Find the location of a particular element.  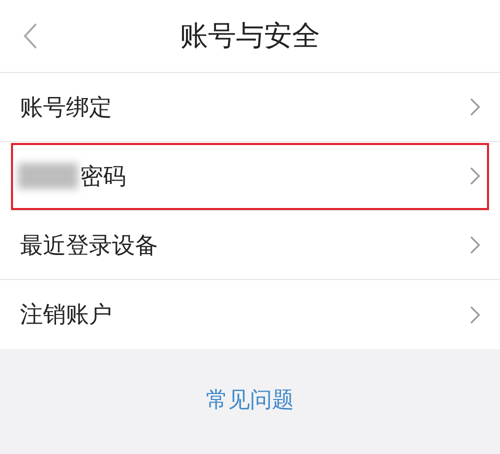

item-label: 账号绑定 is located at coordinates (66, 108).